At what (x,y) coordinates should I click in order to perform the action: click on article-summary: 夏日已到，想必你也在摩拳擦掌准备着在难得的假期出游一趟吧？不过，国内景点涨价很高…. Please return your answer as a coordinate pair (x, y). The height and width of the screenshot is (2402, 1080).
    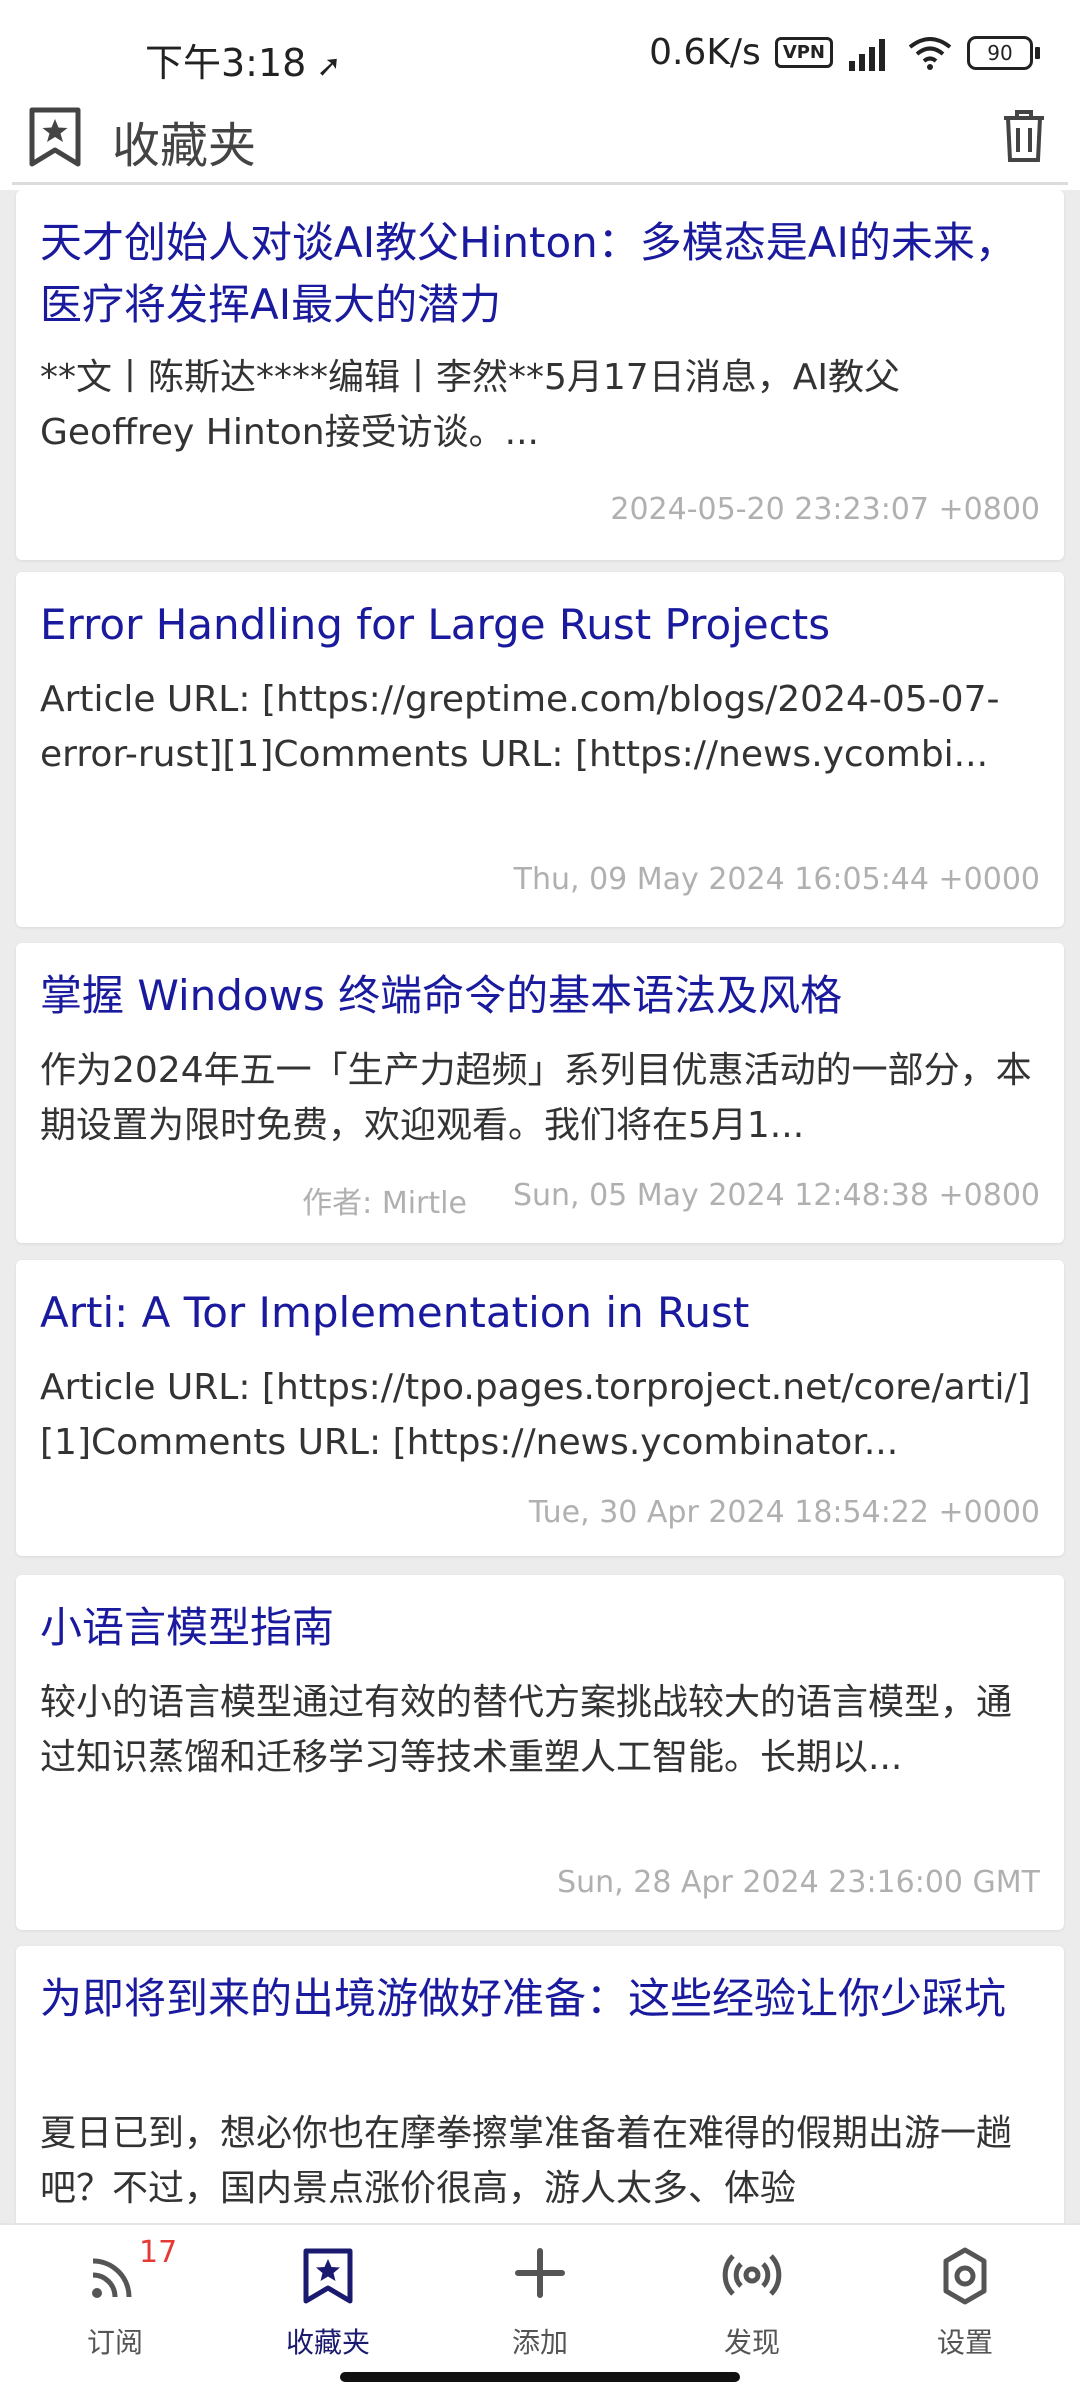
    Looking at the image, I should click on (526, 2161).